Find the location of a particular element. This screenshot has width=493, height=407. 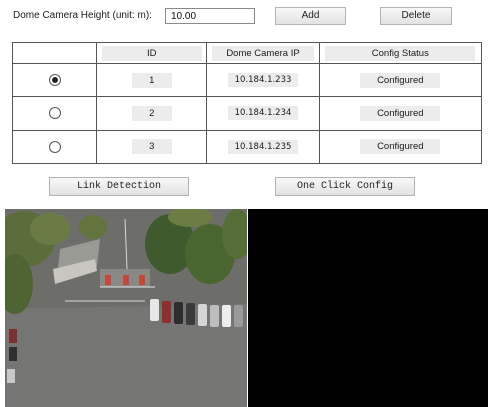

header-status-label: Config Status is located at coordinates (400, 53).